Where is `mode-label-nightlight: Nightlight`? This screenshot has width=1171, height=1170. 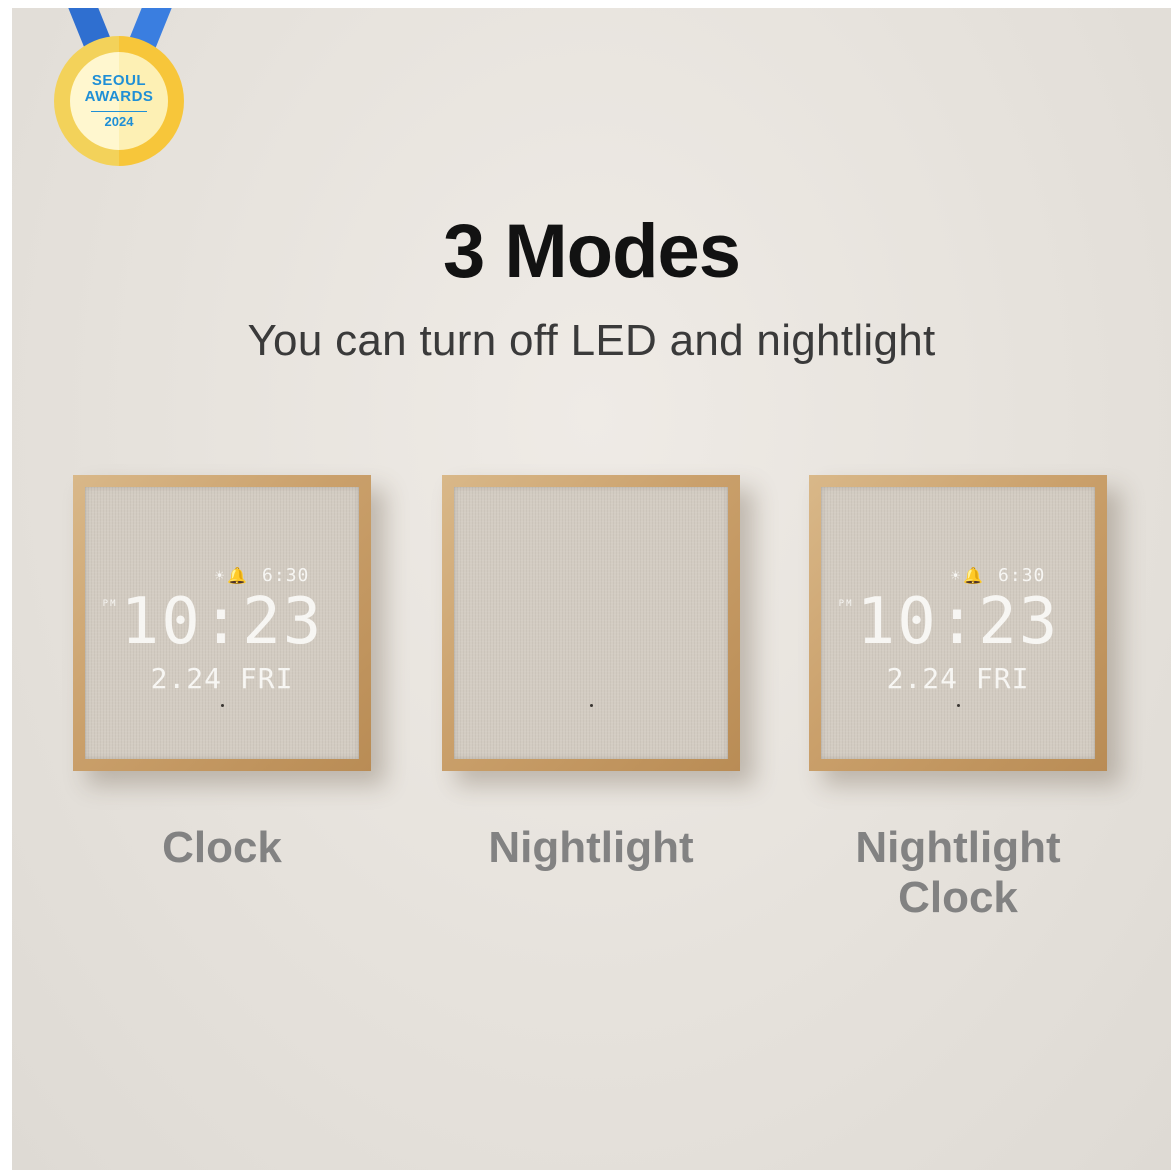
mode-label-nightlight: Nightlight is located at coordinates (591, 847).